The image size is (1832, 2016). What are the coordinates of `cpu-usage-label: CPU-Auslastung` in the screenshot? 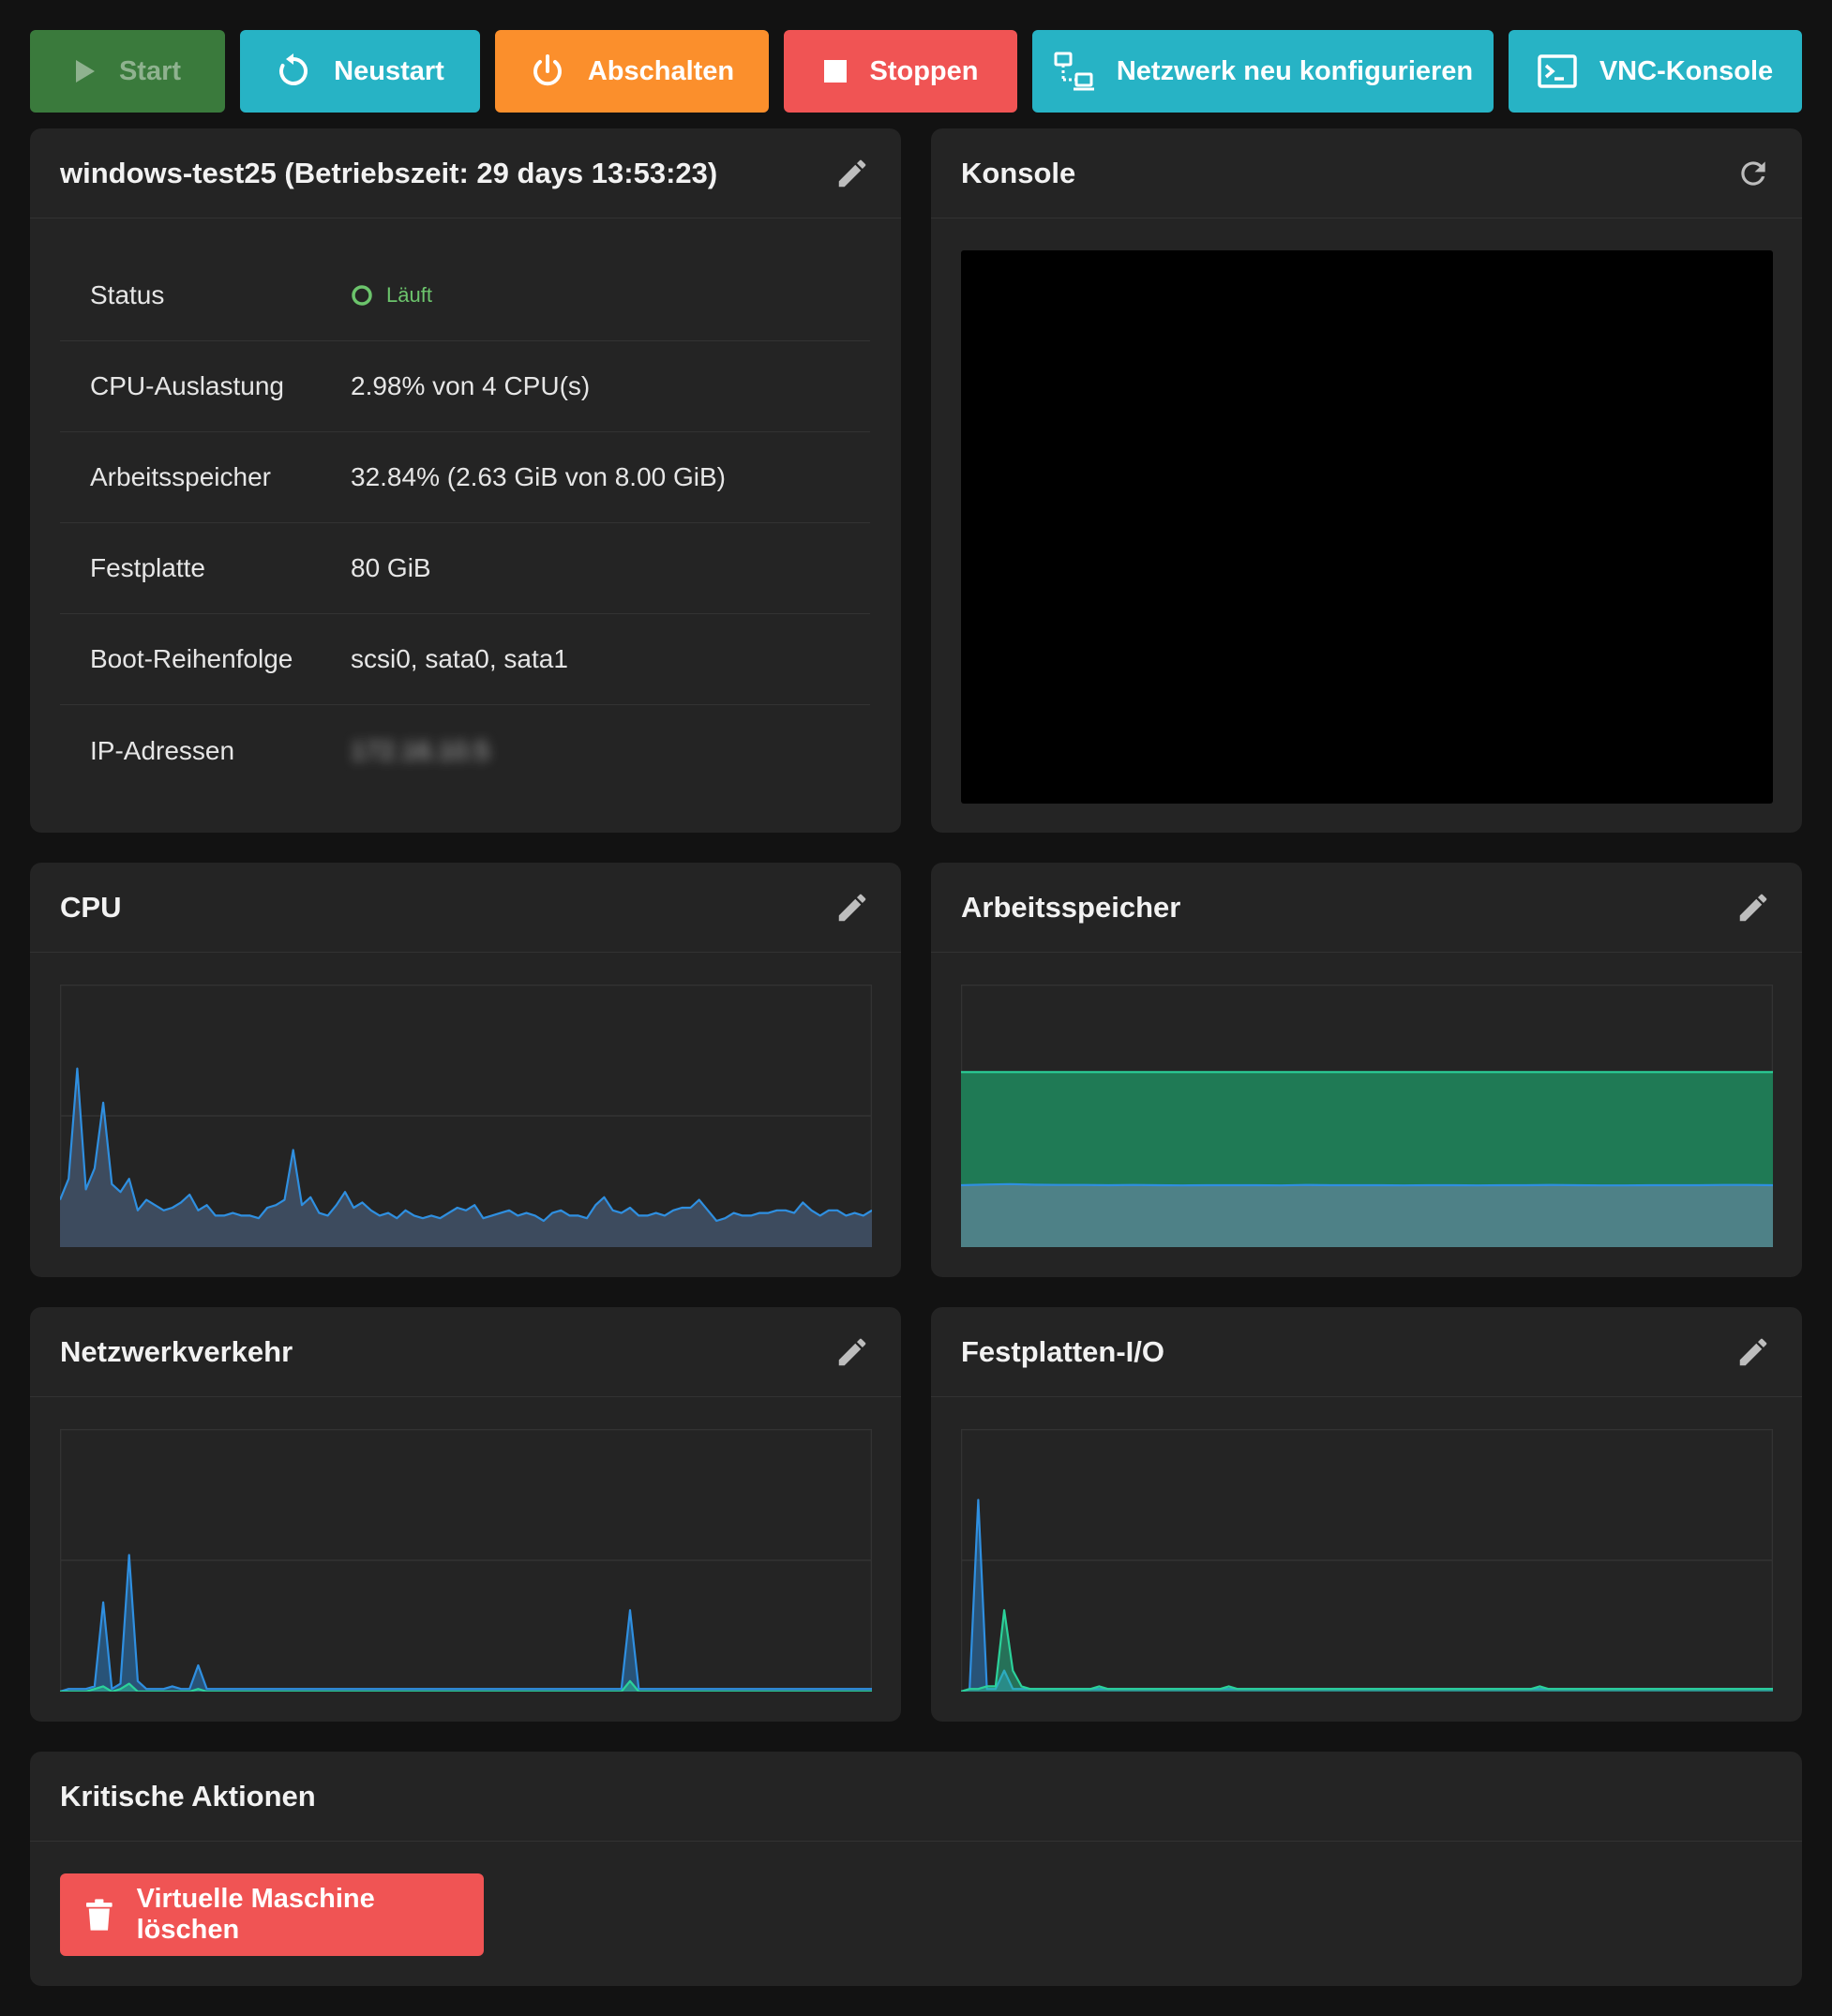 It's located at (187, 385).